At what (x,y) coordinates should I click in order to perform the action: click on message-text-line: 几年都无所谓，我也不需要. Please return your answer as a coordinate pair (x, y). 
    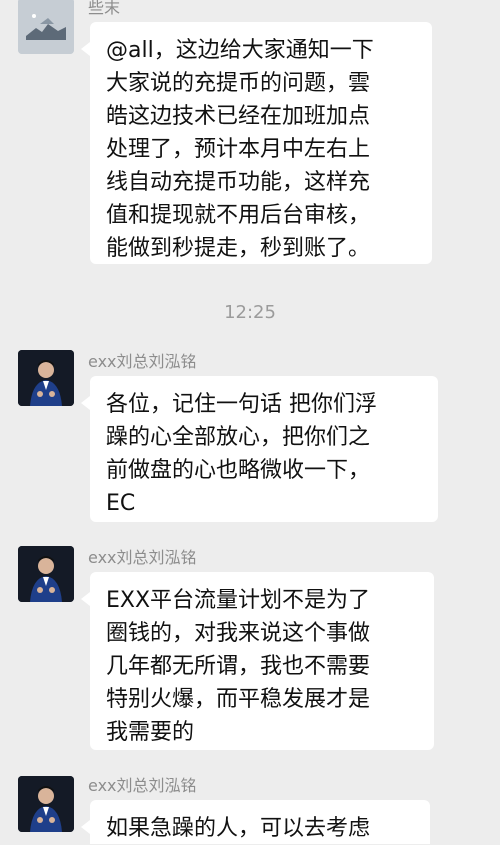
    Looking at the image, I should click on (238, 666).